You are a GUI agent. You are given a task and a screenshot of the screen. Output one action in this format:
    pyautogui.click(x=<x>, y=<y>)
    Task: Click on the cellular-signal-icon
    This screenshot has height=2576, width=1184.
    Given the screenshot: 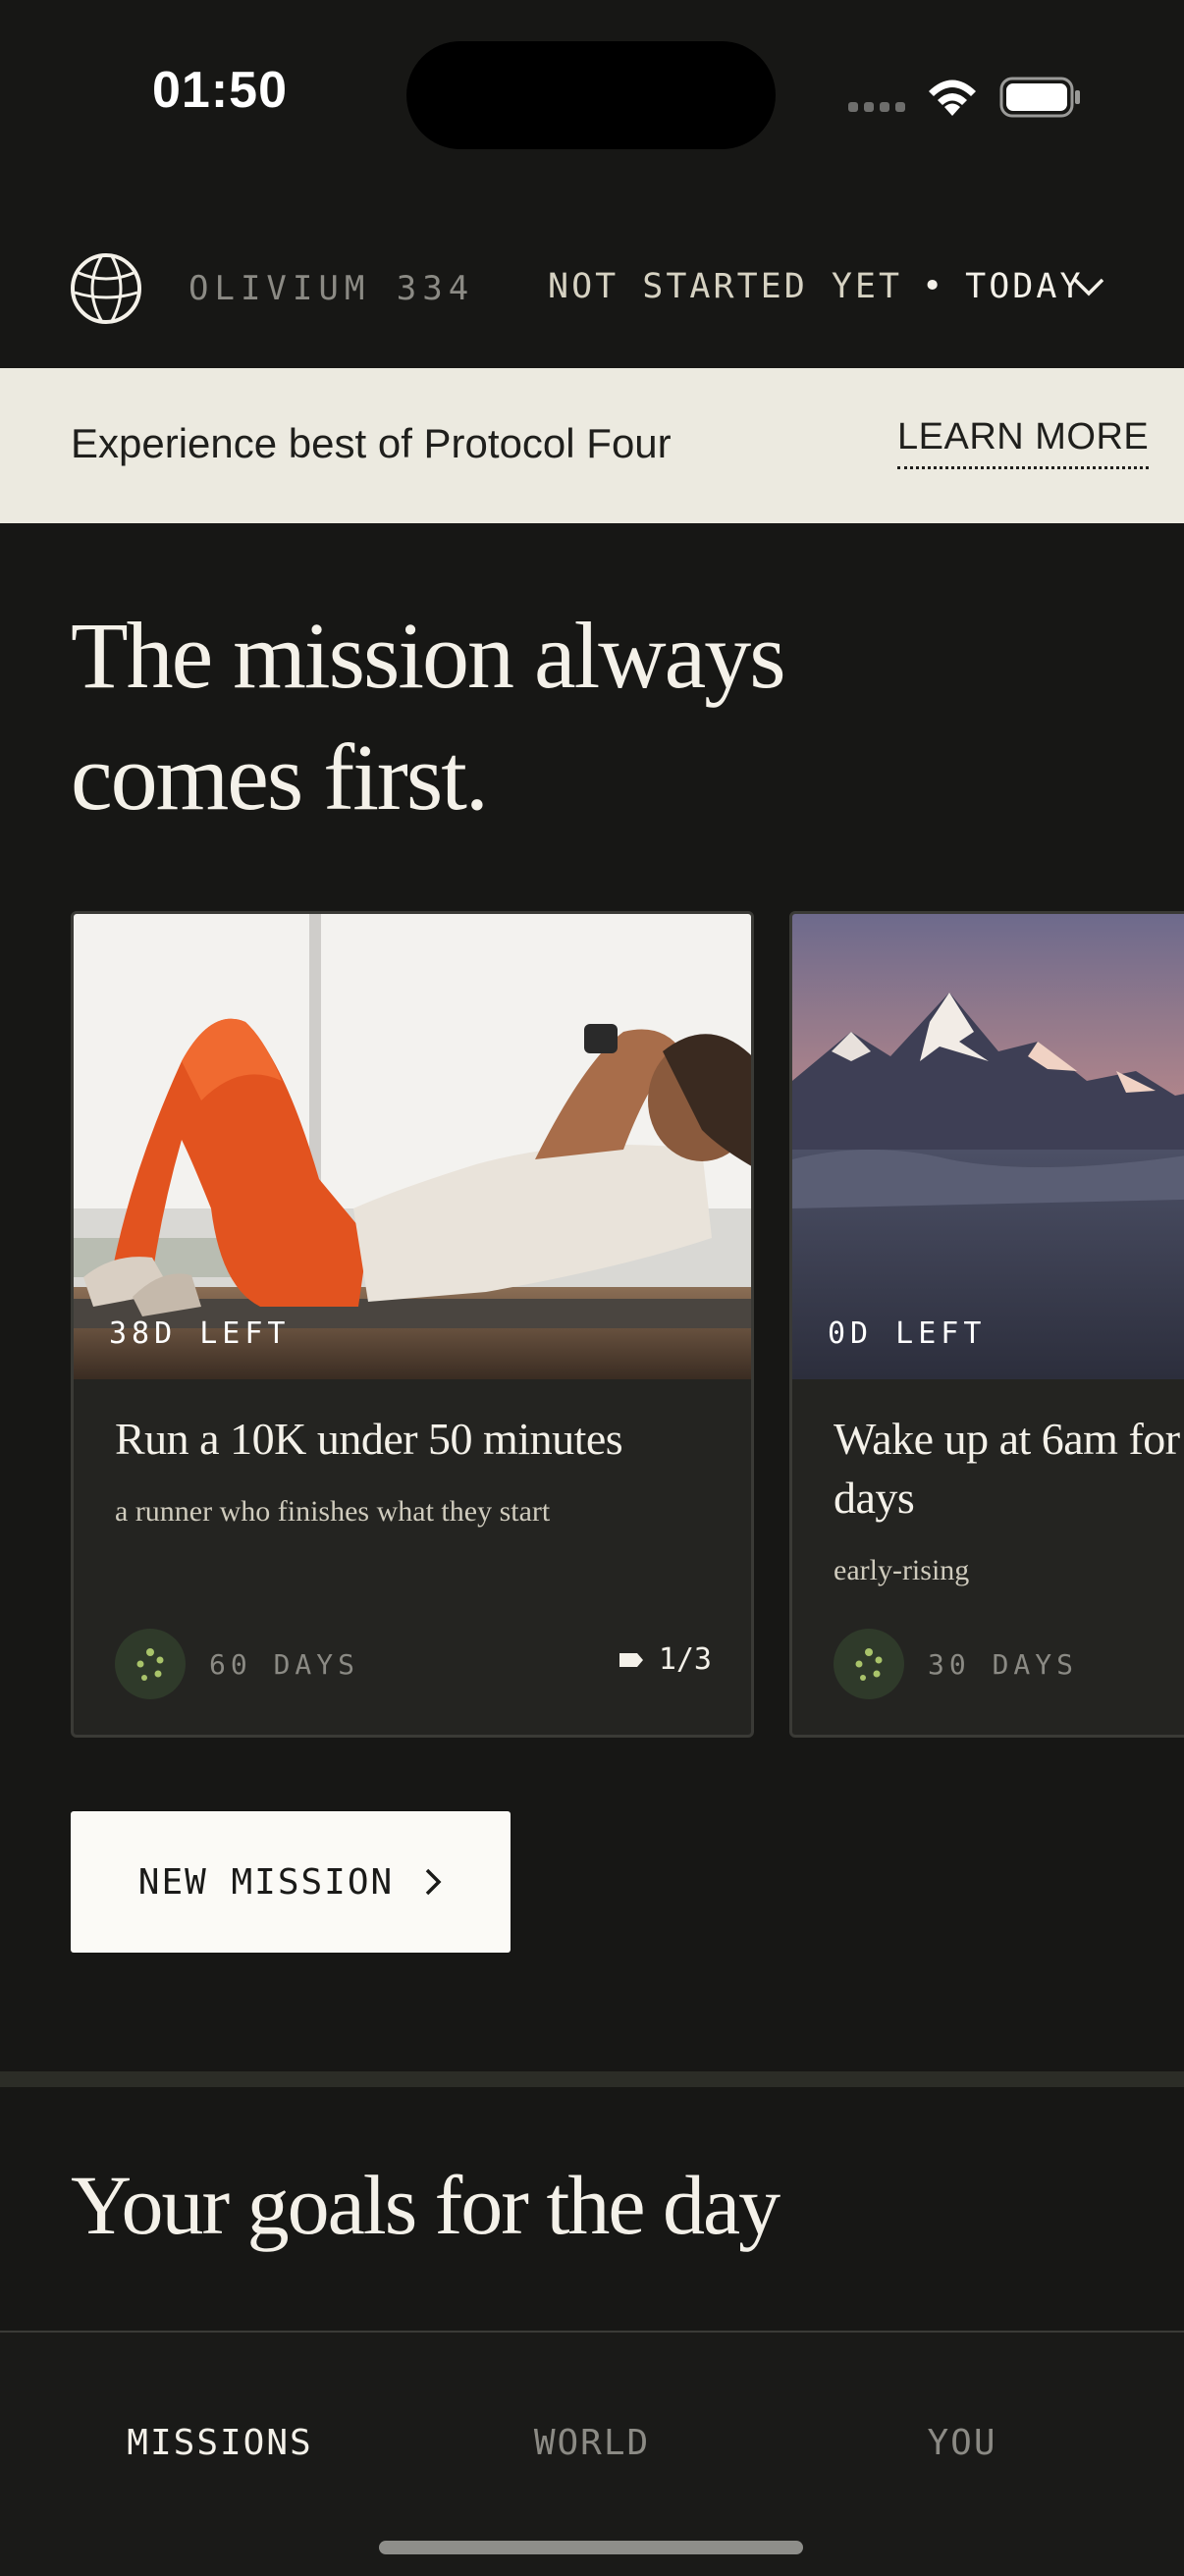 What is the action you would take?
    pyautogui.click(x=876, y=107)
    